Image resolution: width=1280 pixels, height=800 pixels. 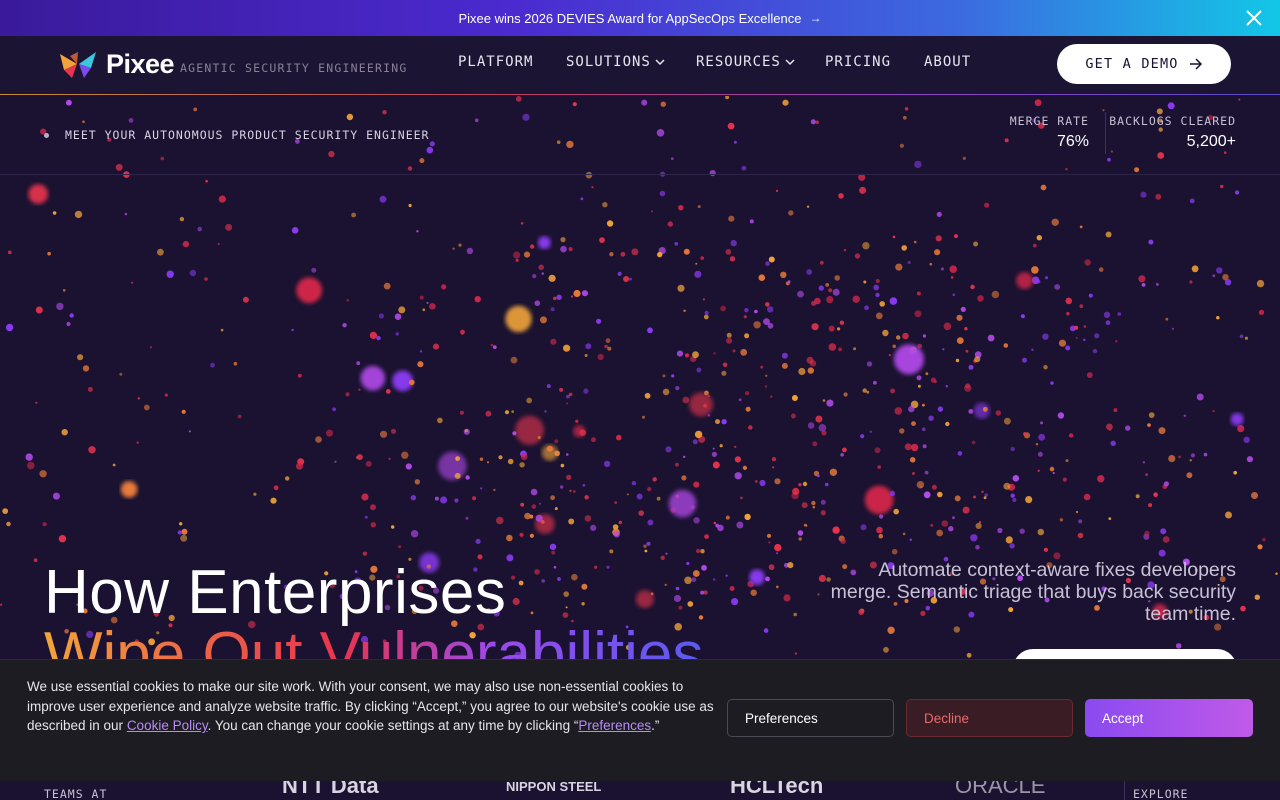 I want to click on close-icon, so click(x=1254, y=18).